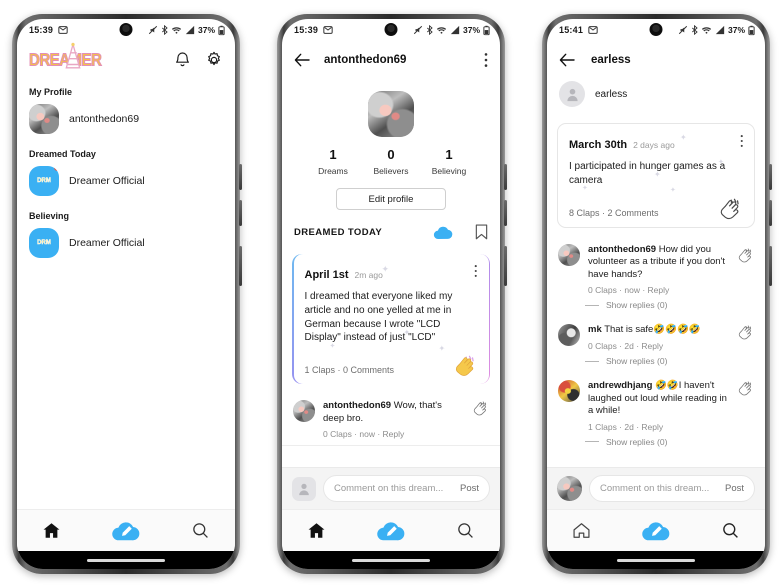 The image size is (782, 587). Describe the element at coordinates (126, 121) in the screenshot. I see `list-item-my-profile: antonthedon69` at that location.